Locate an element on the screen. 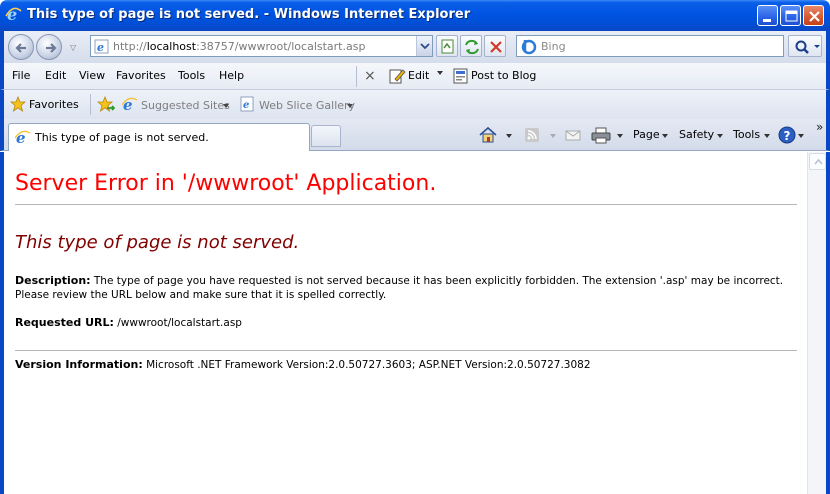 The width and height of the screenshot is (830, 494). menu-file: File is located at coordinates (21, 75).